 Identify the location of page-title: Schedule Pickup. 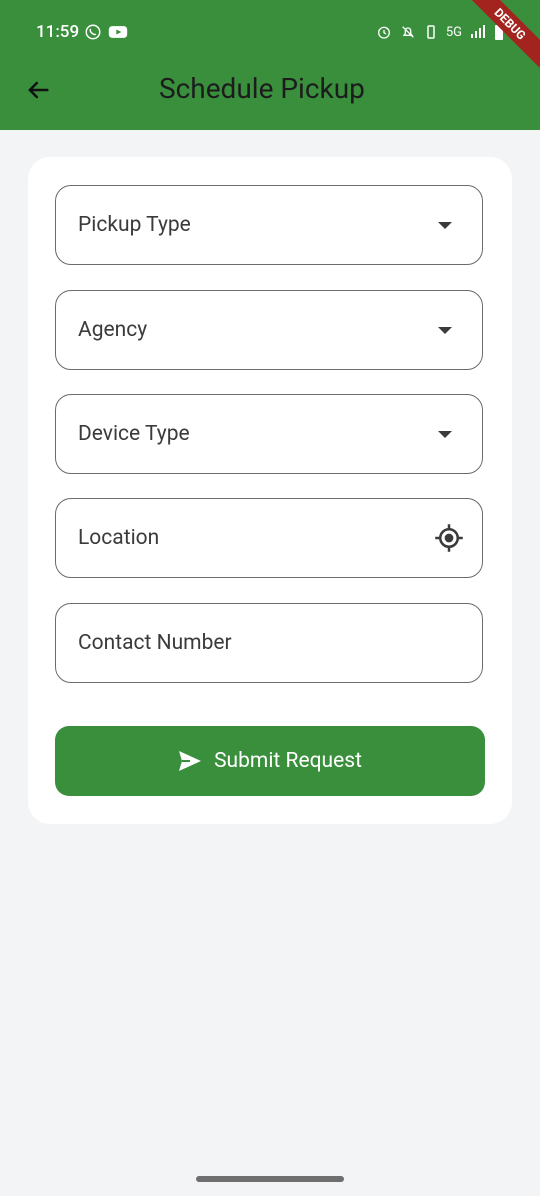
(262, 88).